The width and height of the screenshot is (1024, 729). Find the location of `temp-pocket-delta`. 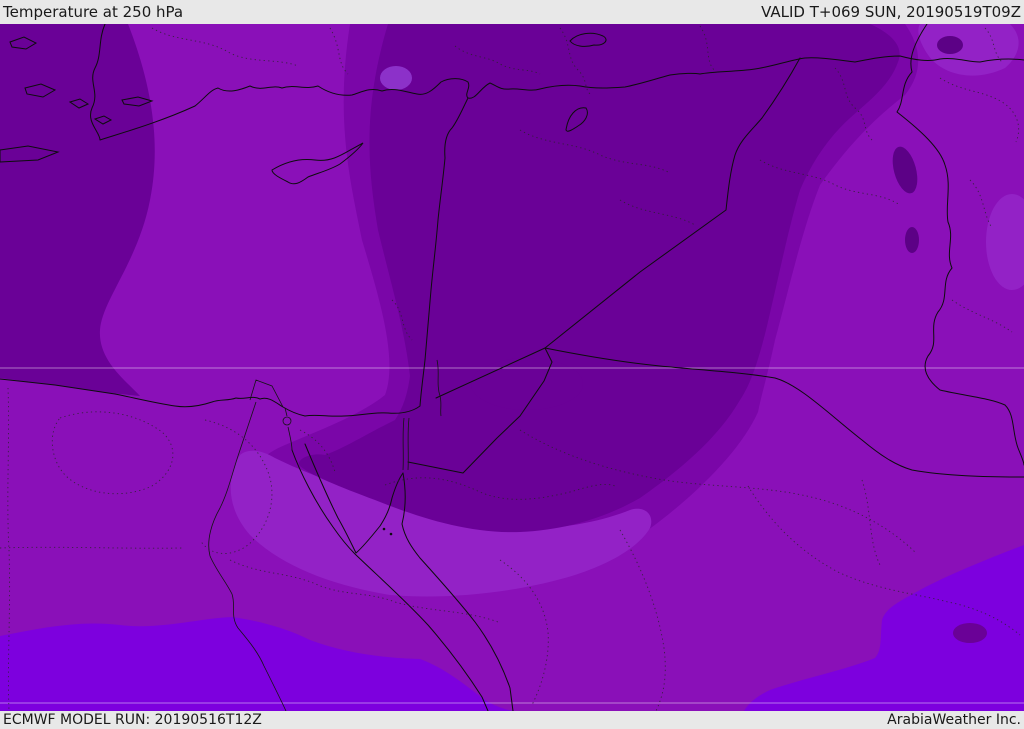

temp-pocket-delta is located at coordinates (527, 384).